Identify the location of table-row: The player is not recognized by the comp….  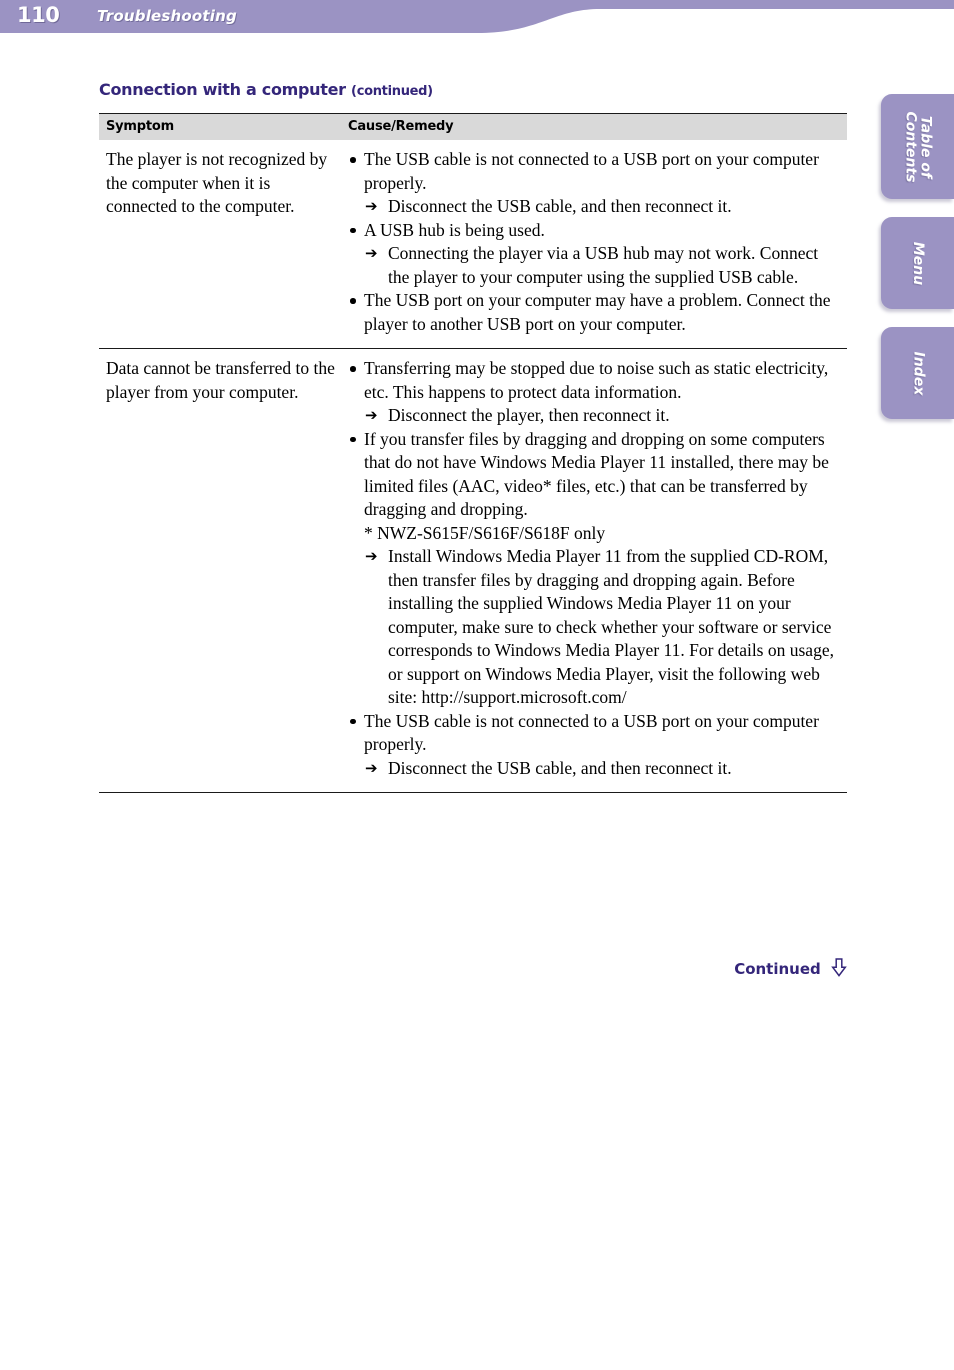
(473, 244).